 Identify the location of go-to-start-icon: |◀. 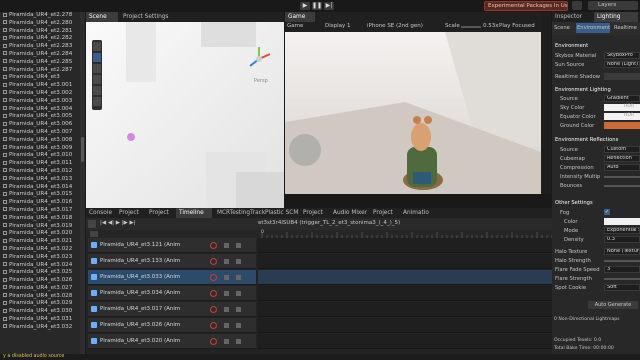
(104, 223).